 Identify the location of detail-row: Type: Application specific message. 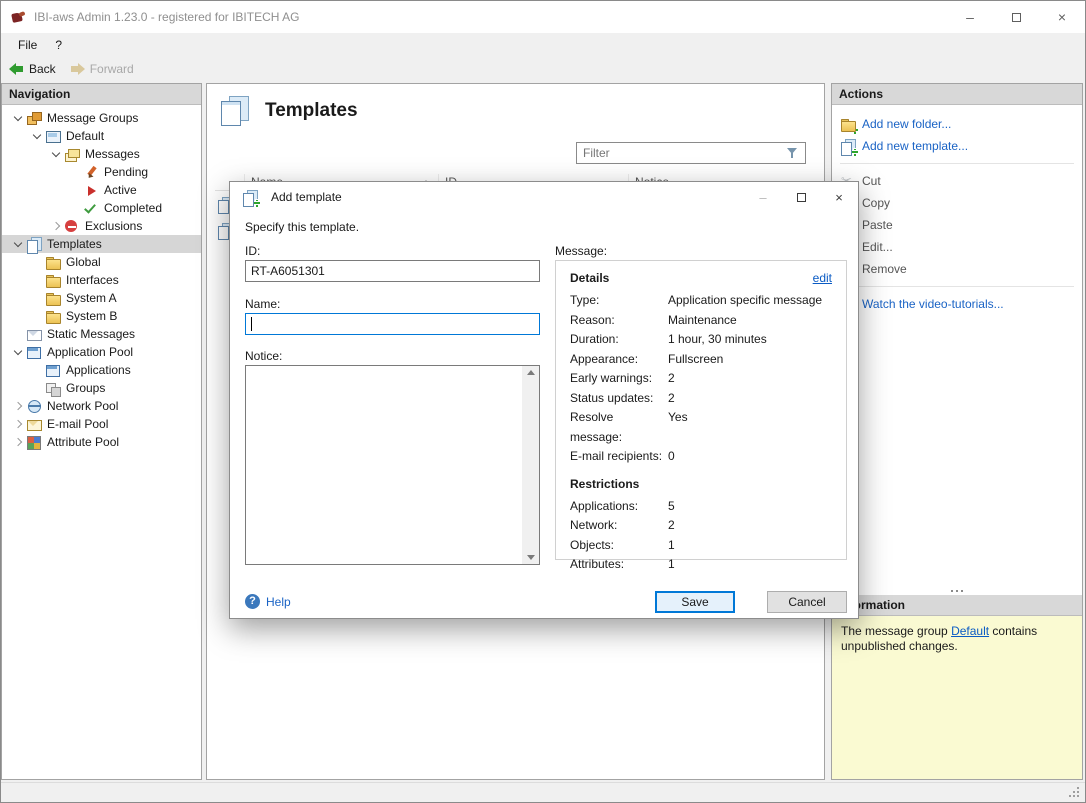
(696, 300).